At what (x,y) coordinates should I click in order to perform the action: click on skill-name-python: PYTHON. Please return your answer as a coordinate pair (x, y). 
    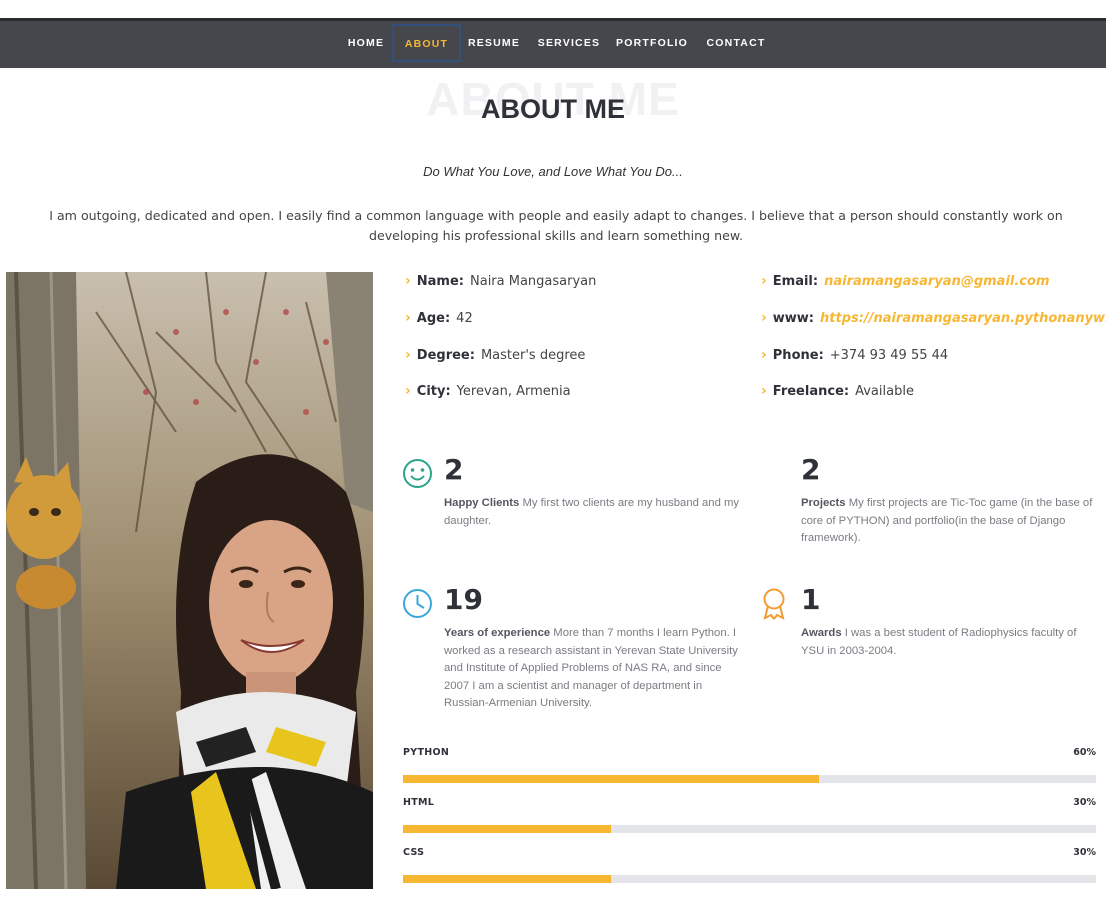
    Looking at the image, I should click on (426, 752).